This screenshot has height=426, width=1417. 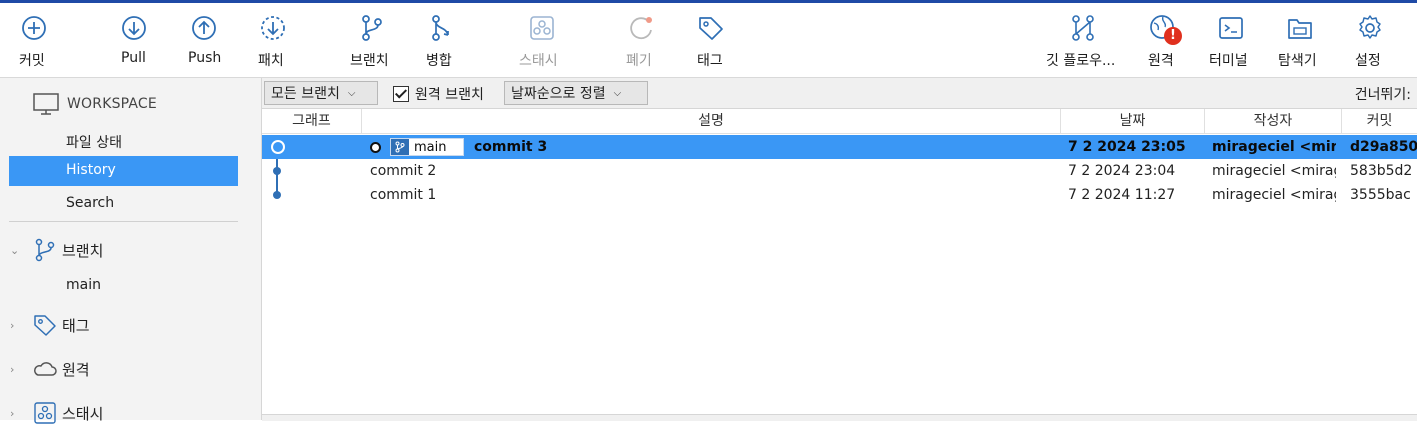 What do you see at coordinates (403, 195) in the screenshot?
I see `row-description: commit 1` at bounding box center [403, 195].